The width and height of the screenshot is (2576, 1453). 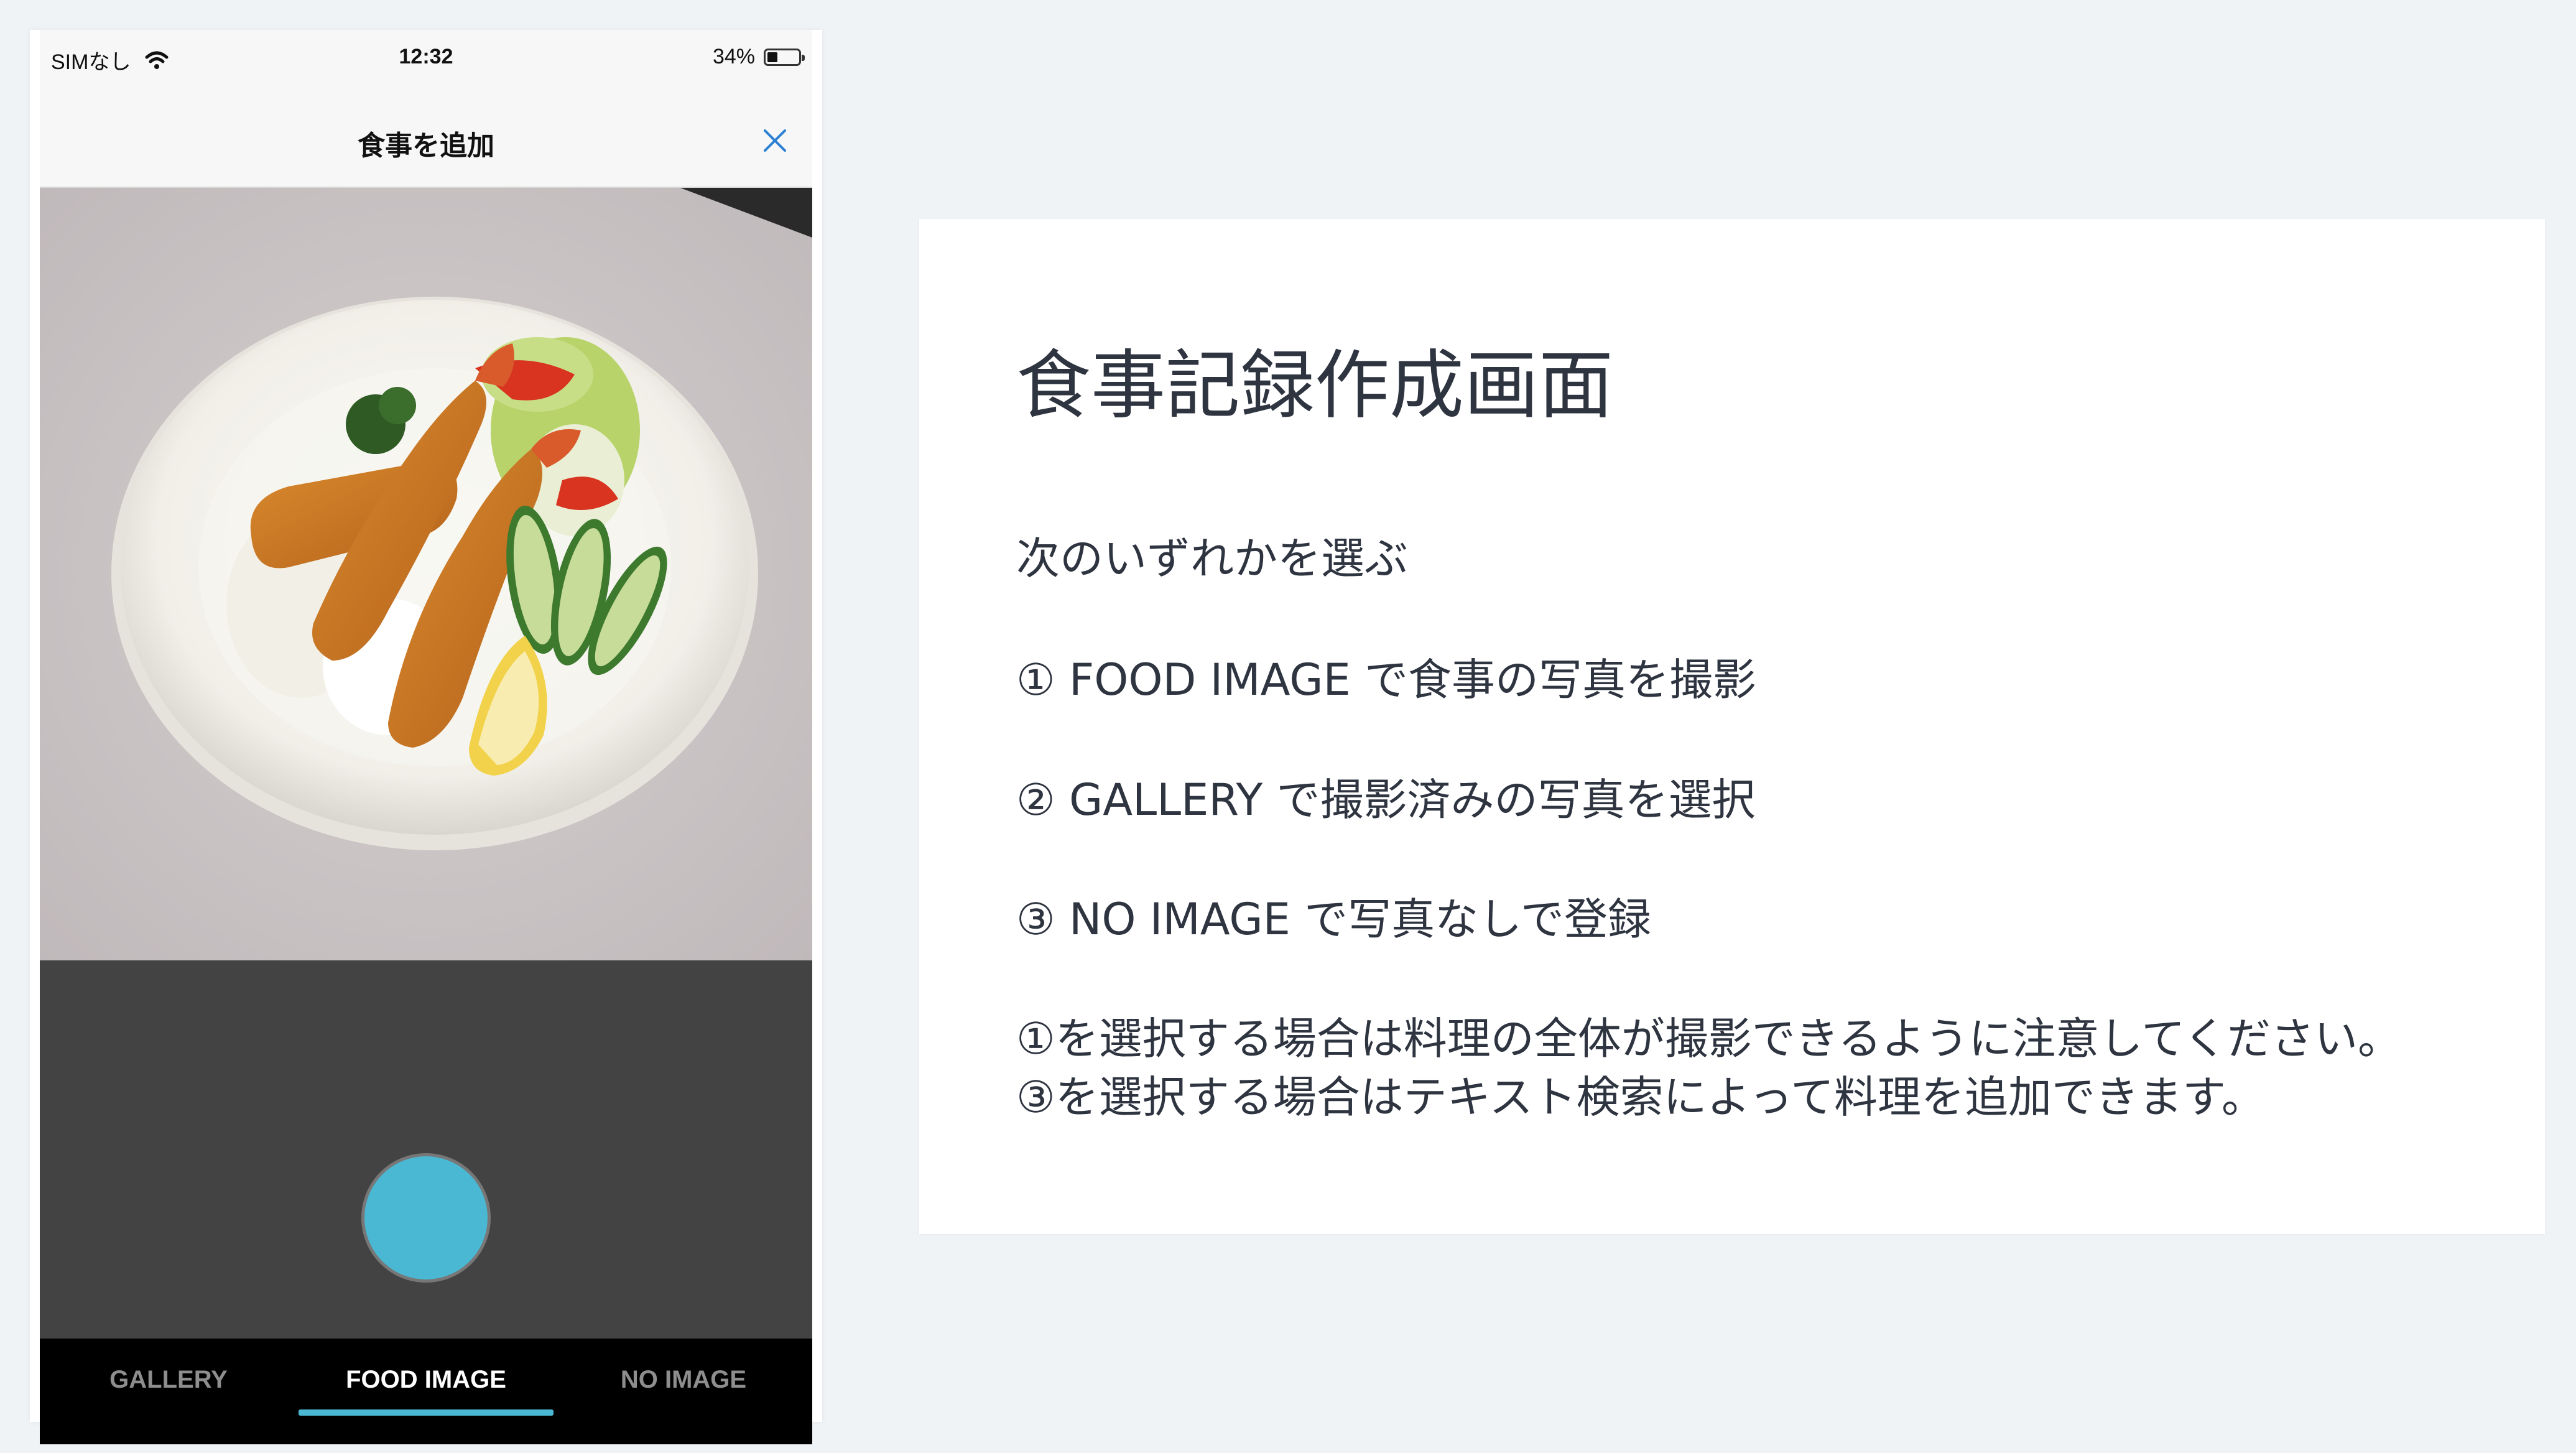 I want to click on status-bar: SIMなし 12:32 34%, so click(x=426, y=58).